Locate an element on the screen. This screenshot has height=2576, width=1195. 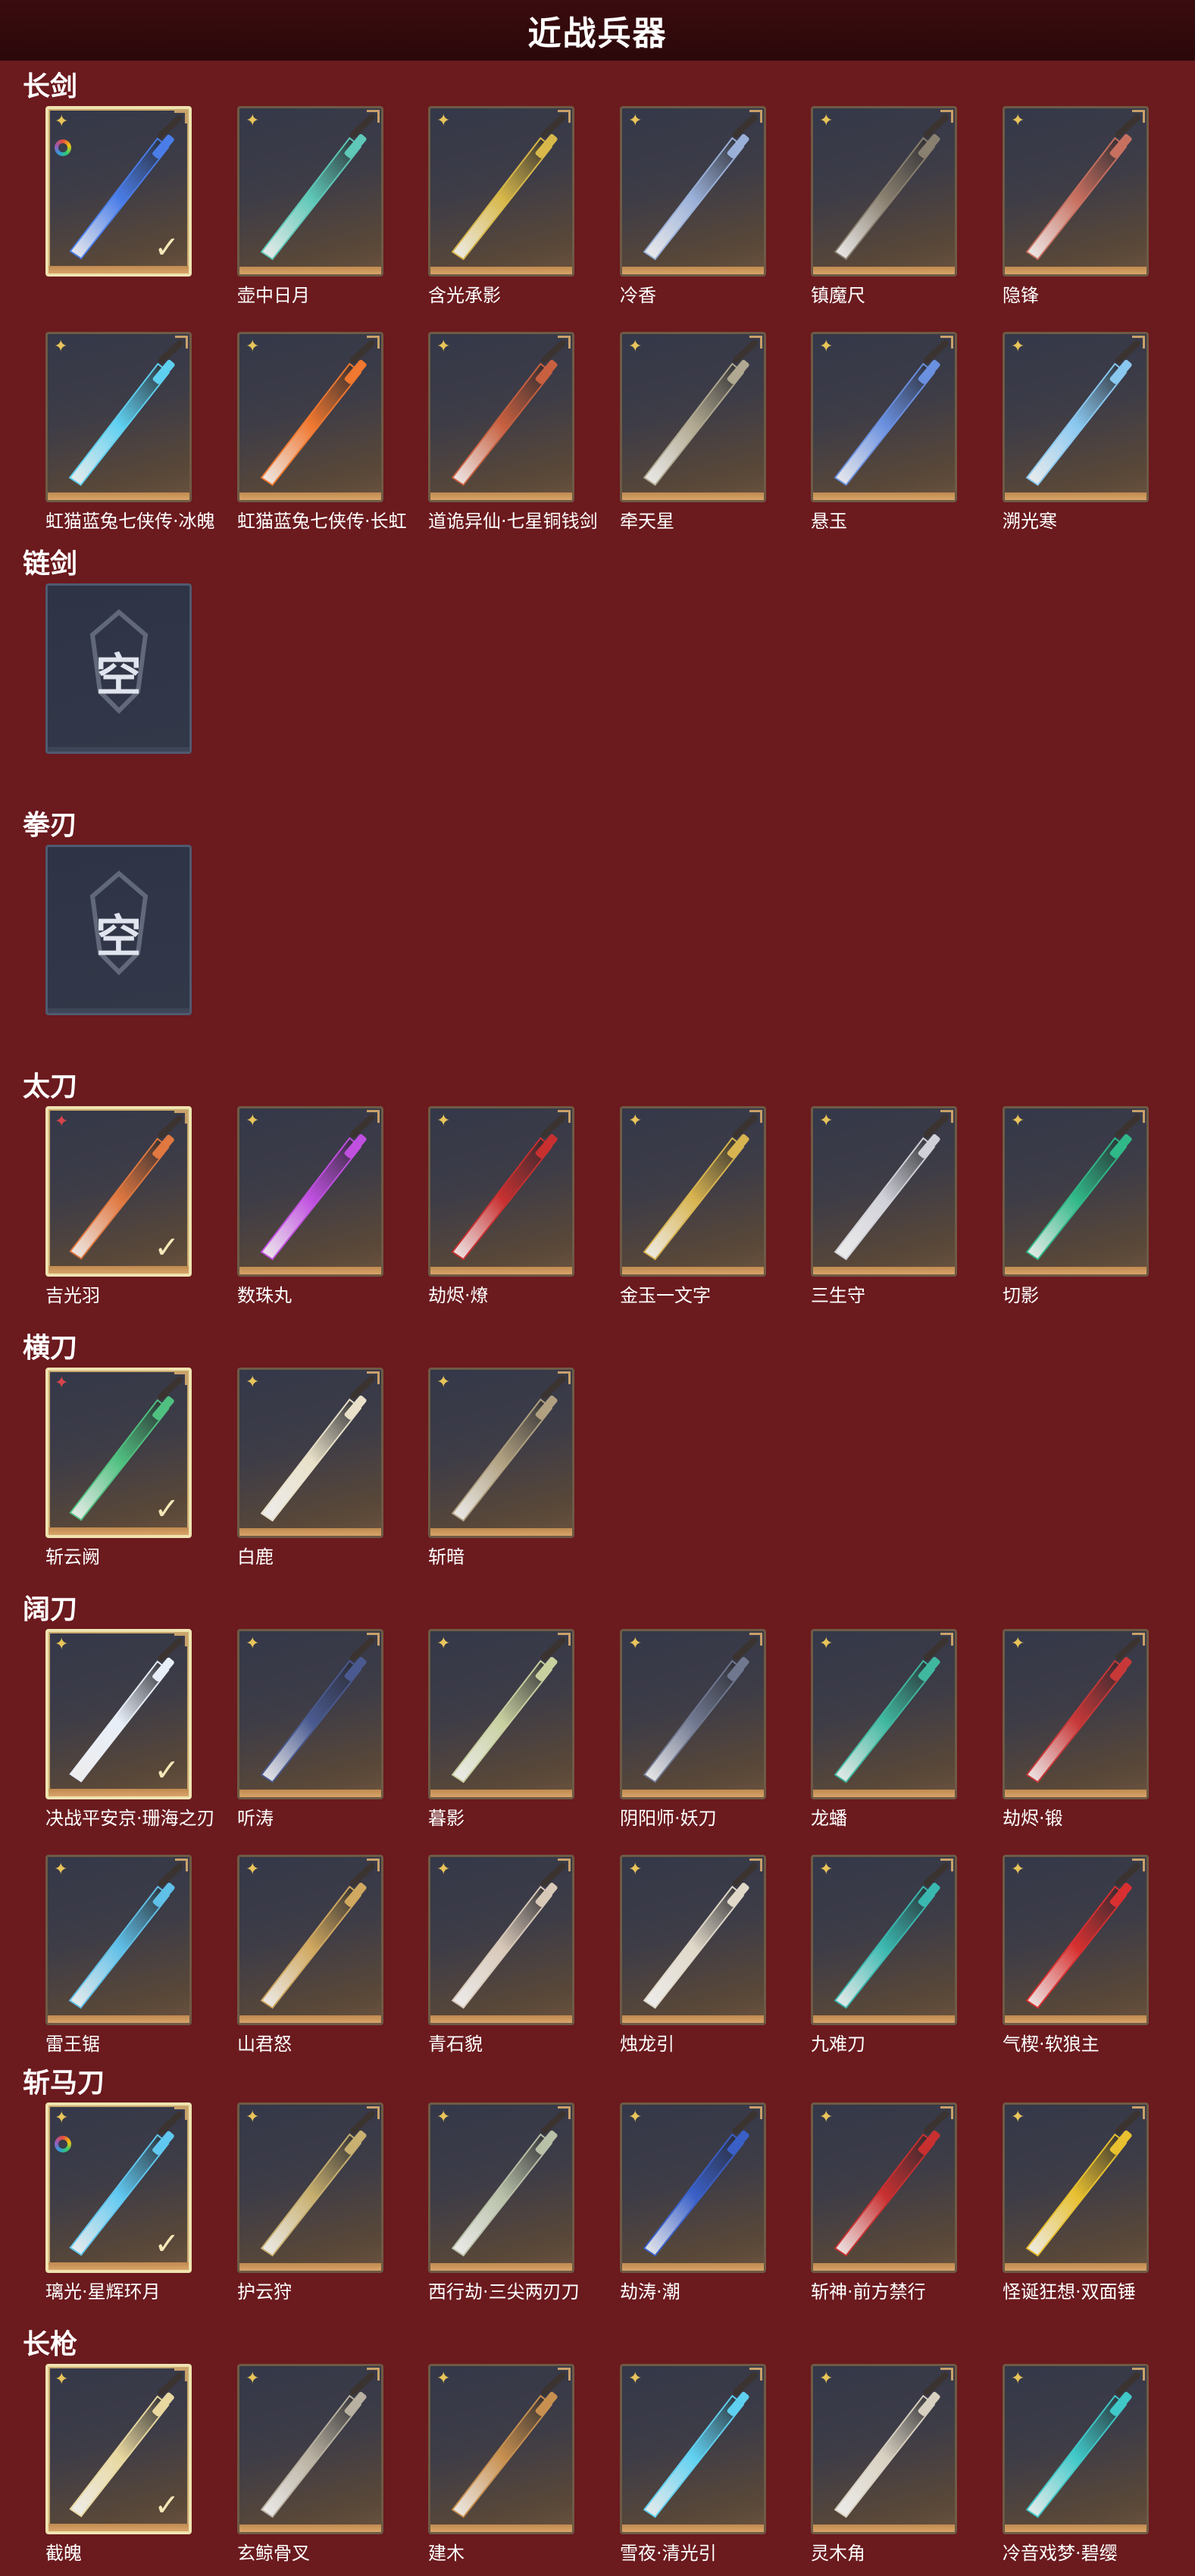
weapon-name: 壶中日月 is located at coordinates (273, 295).